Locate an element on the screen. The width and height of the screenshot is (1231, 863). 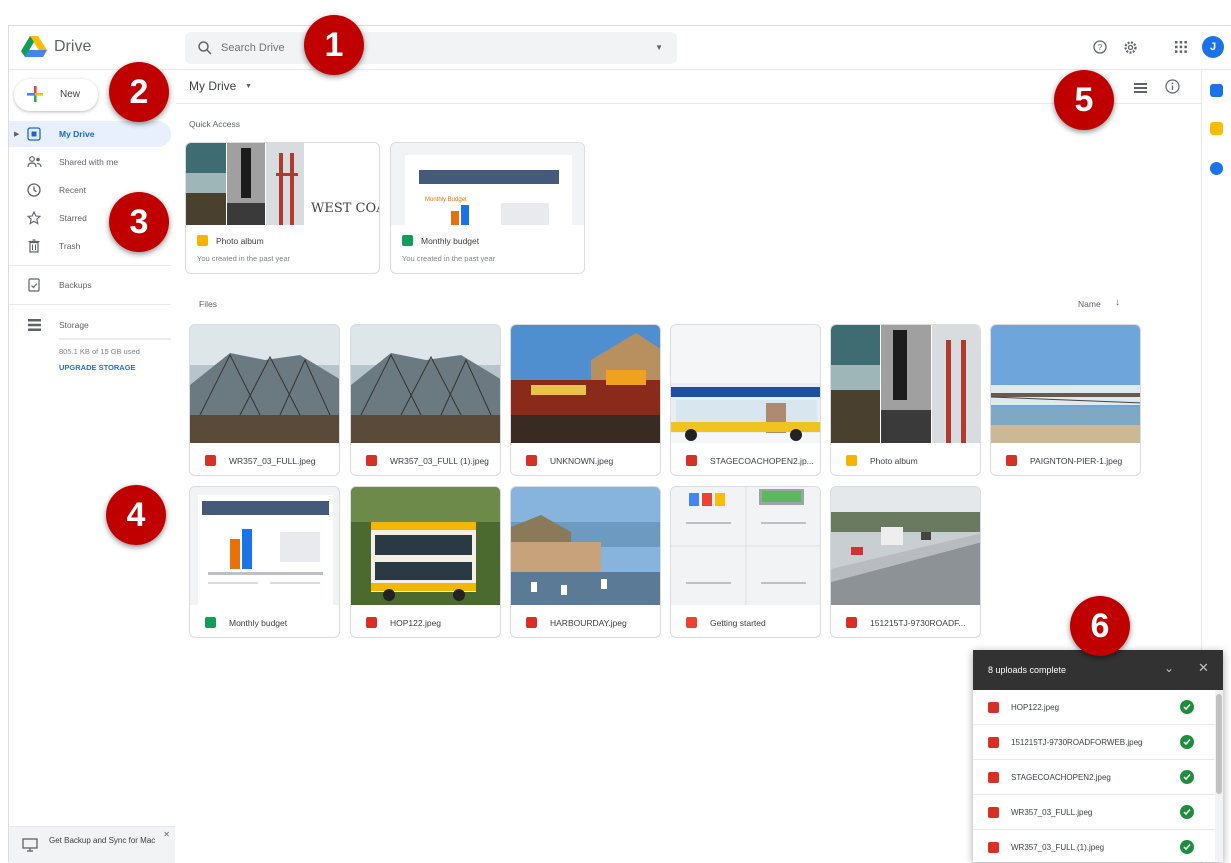
star-icon is located at coordinates (34, 218).